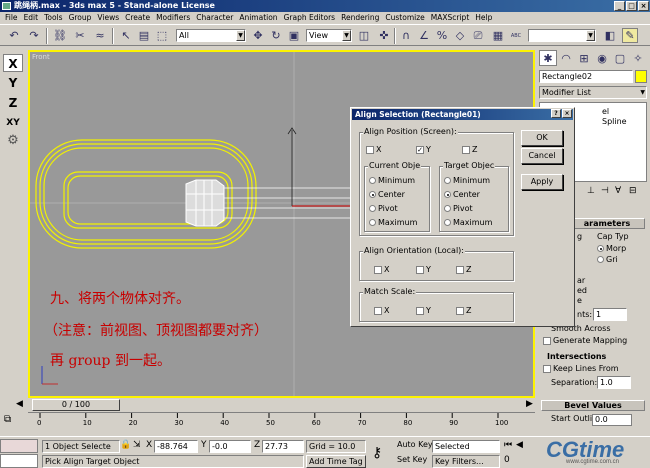 The height and width of the screenshot is (468, 650). What do you see at coordinates (631, 6) in the screenshot?
I see `maximize-button: □` at bounding box center [631, 6].